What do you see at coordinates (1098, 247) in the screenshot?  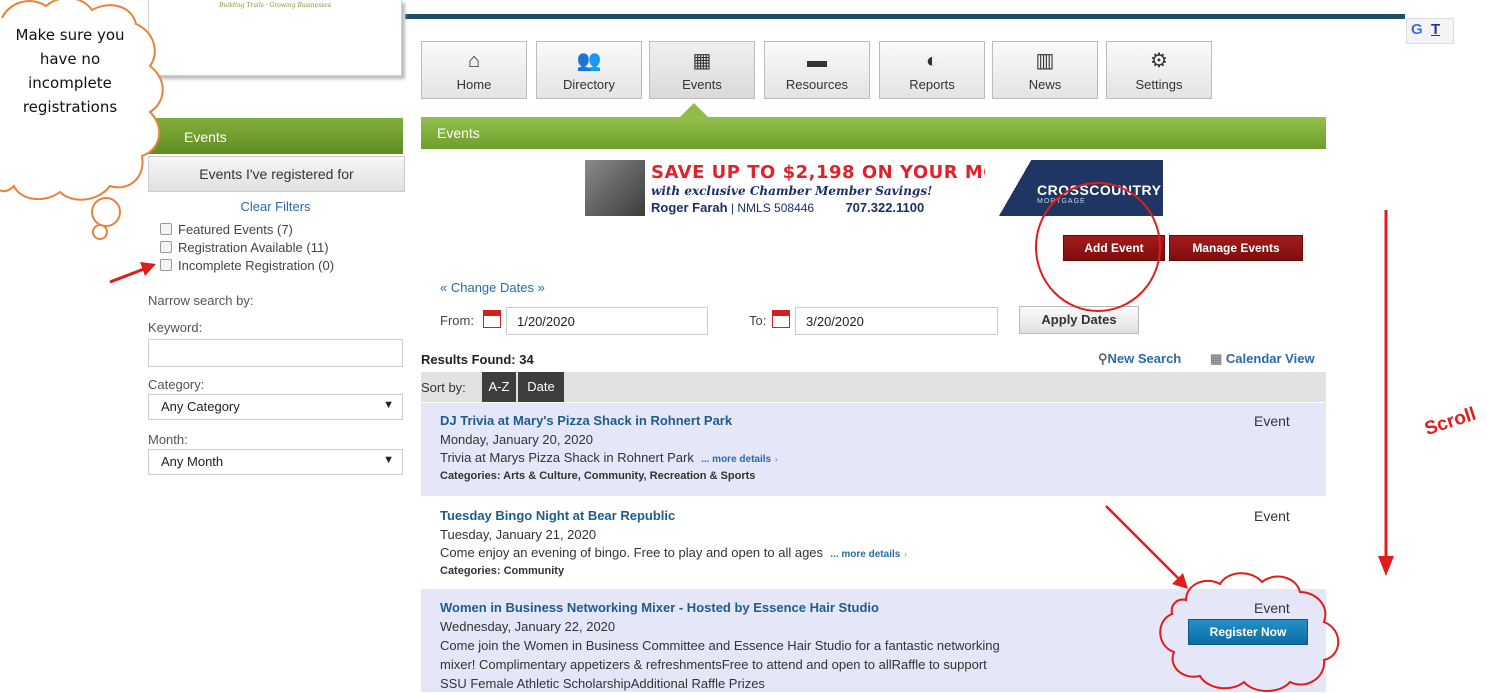 I see `highlight-circle` at bounding box center [1098, 247].